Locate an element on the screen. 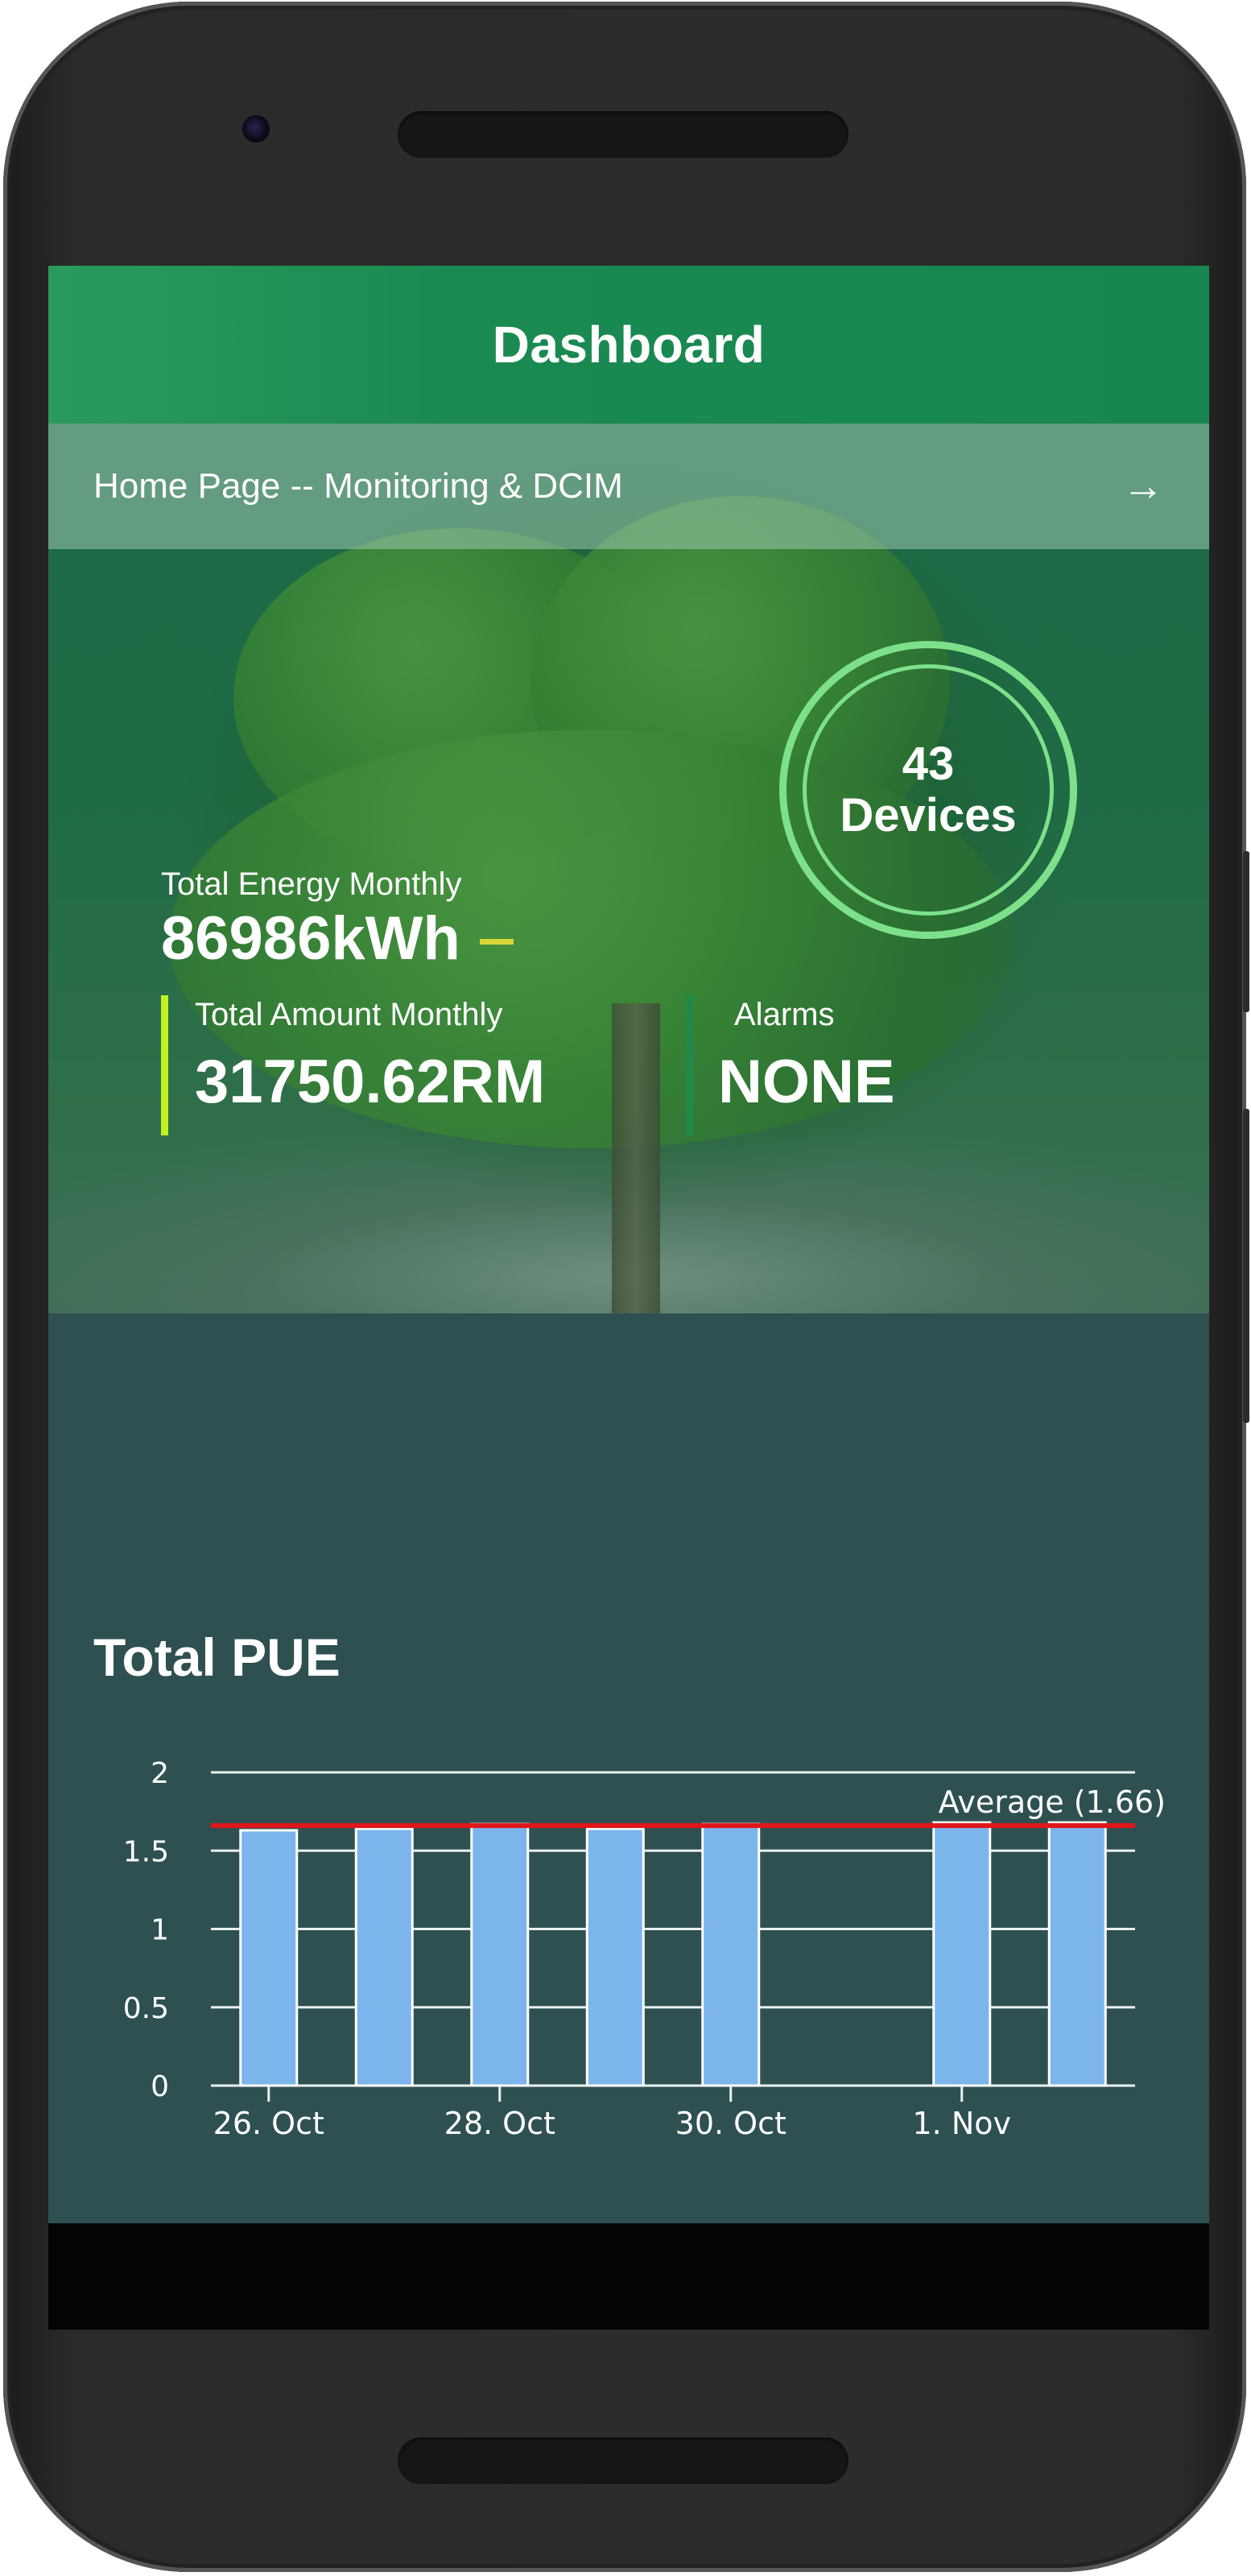  devices-text: 43 Devices is located at coordinates (929, 790).